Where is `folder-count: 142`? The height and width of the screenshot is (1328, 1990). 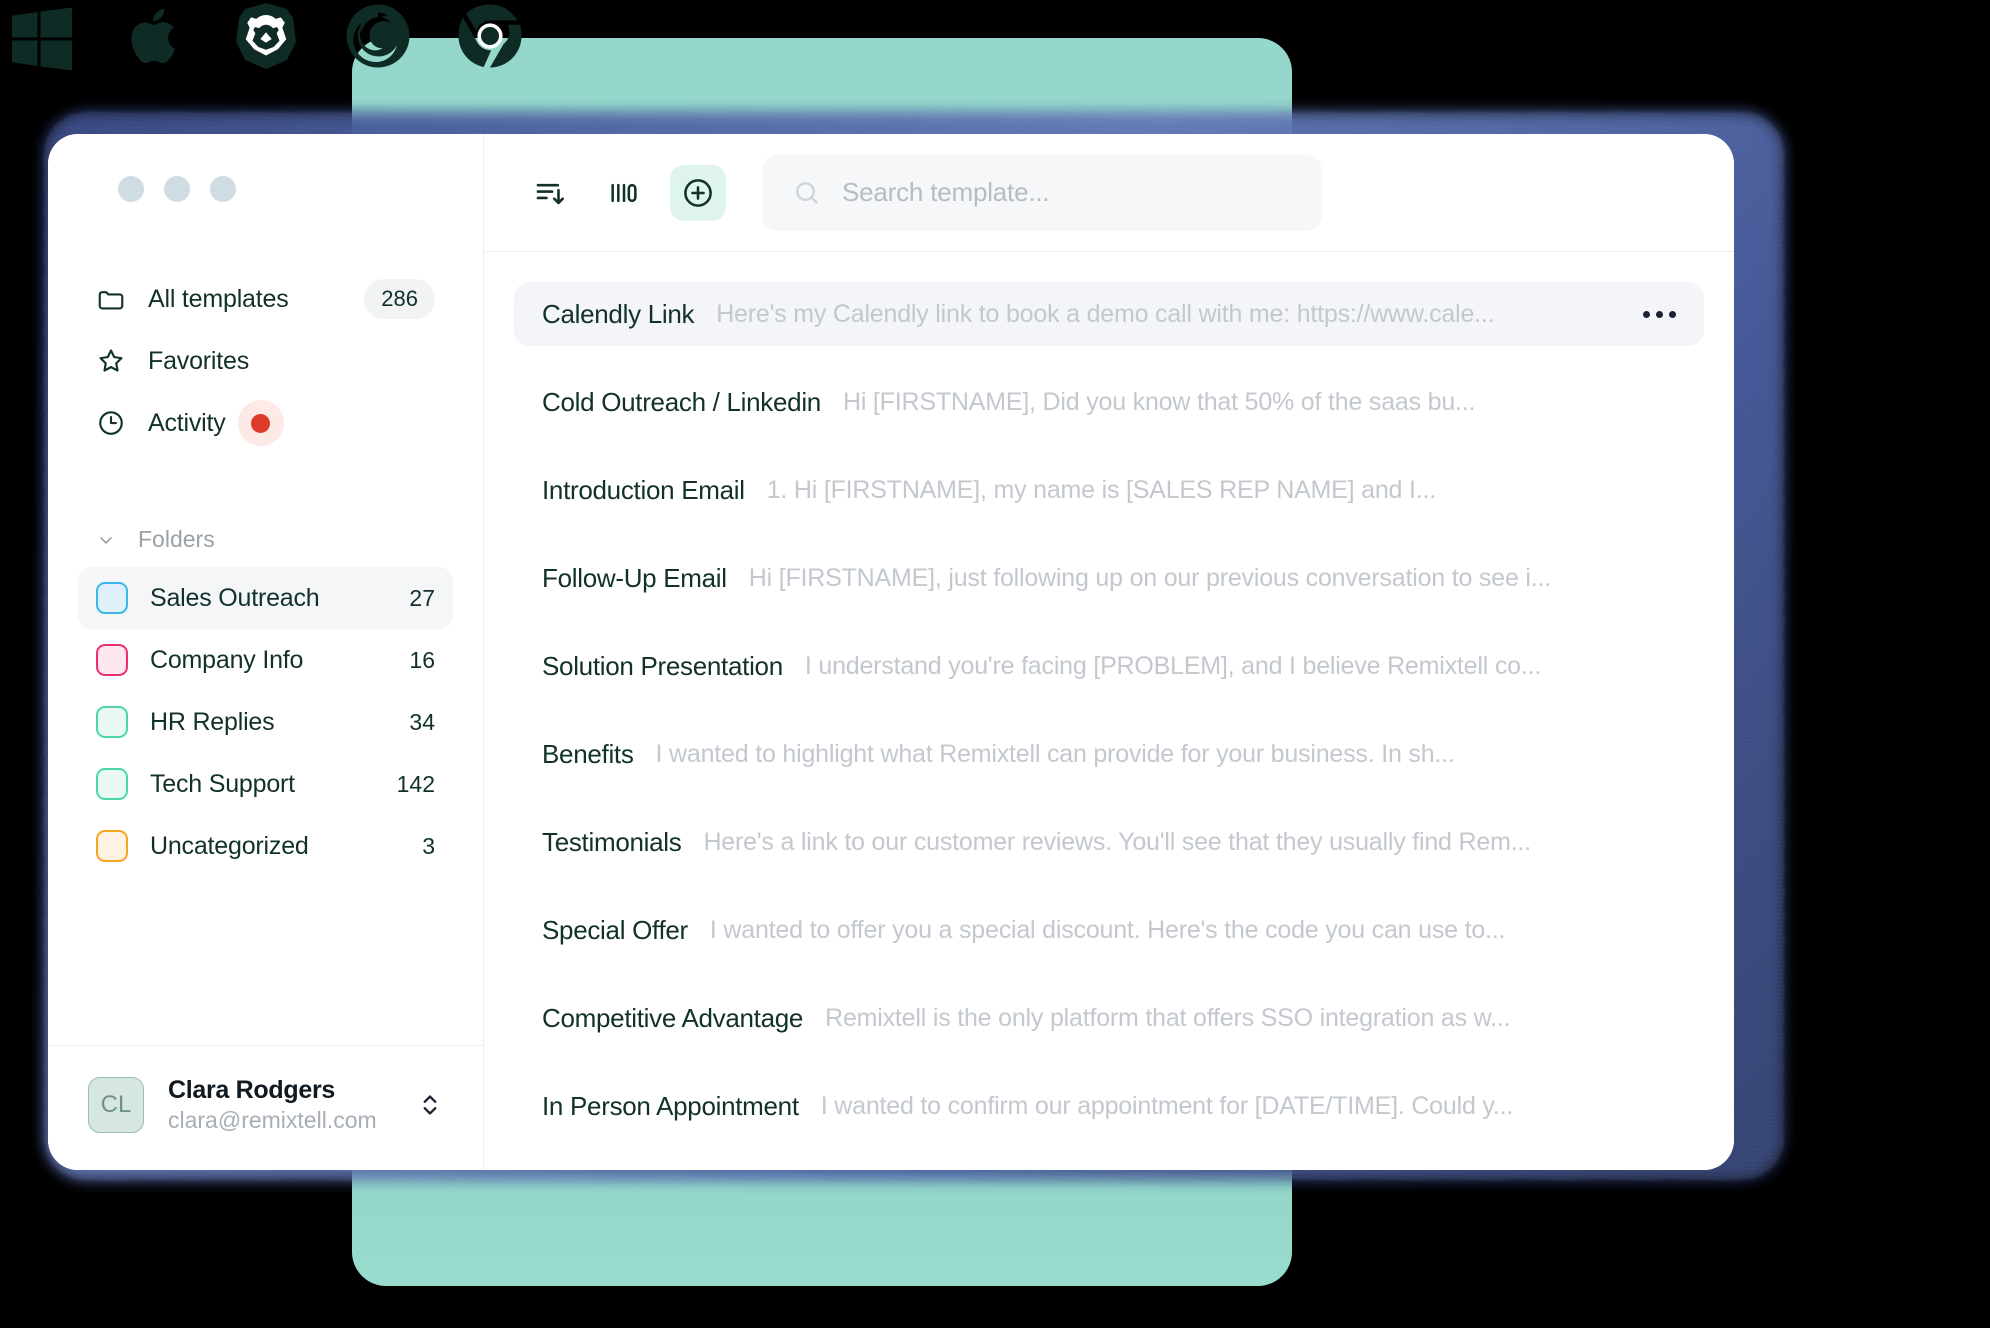
folder-count: 142 is located at coordinates (415, 783).